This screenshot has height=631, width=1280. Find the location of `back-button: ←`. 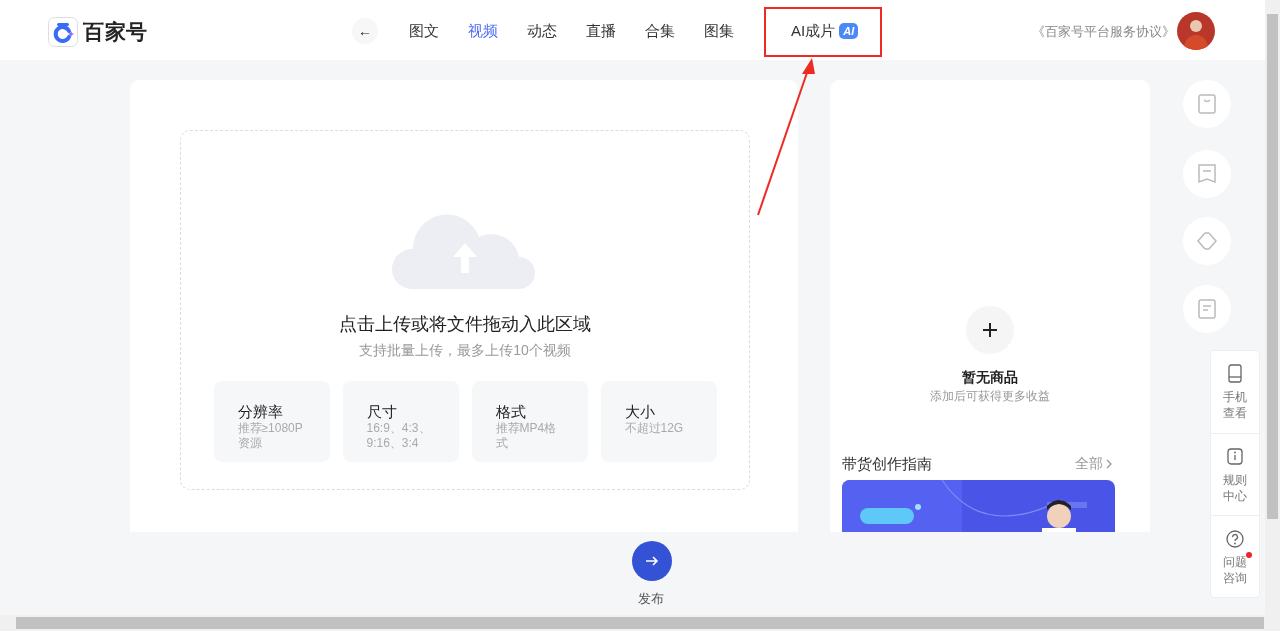

back-button: ← is located at coordinates (365, 31).